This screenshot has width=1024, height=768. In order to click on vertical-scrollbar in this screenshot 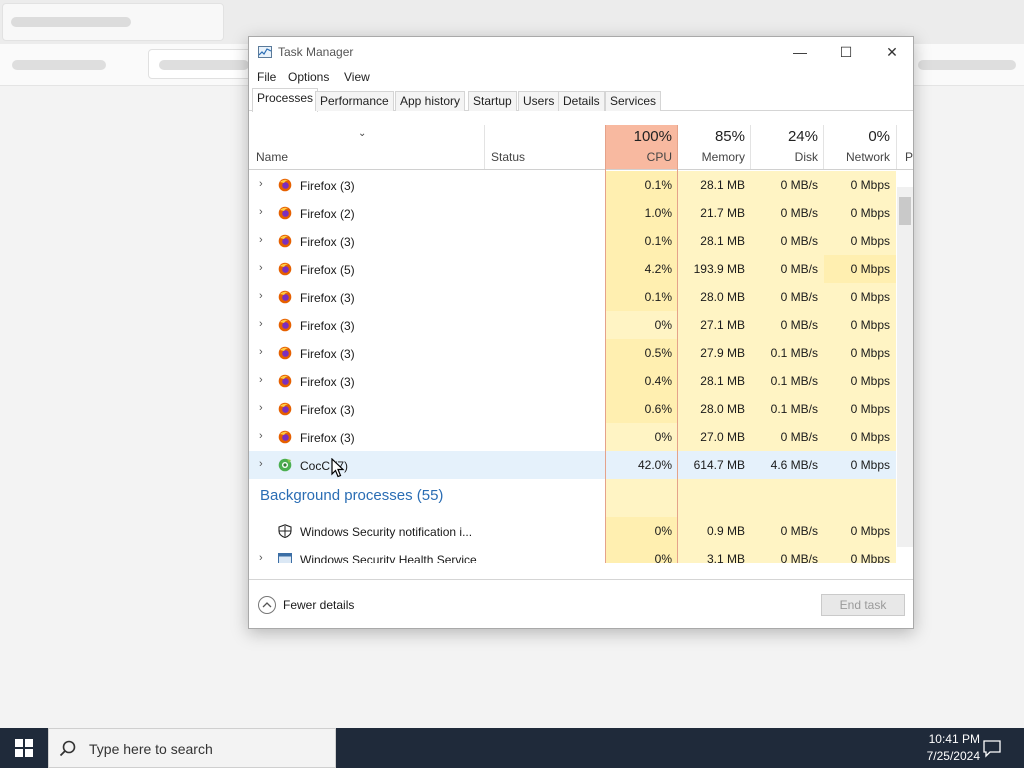, I will do `click(905, 367)`.